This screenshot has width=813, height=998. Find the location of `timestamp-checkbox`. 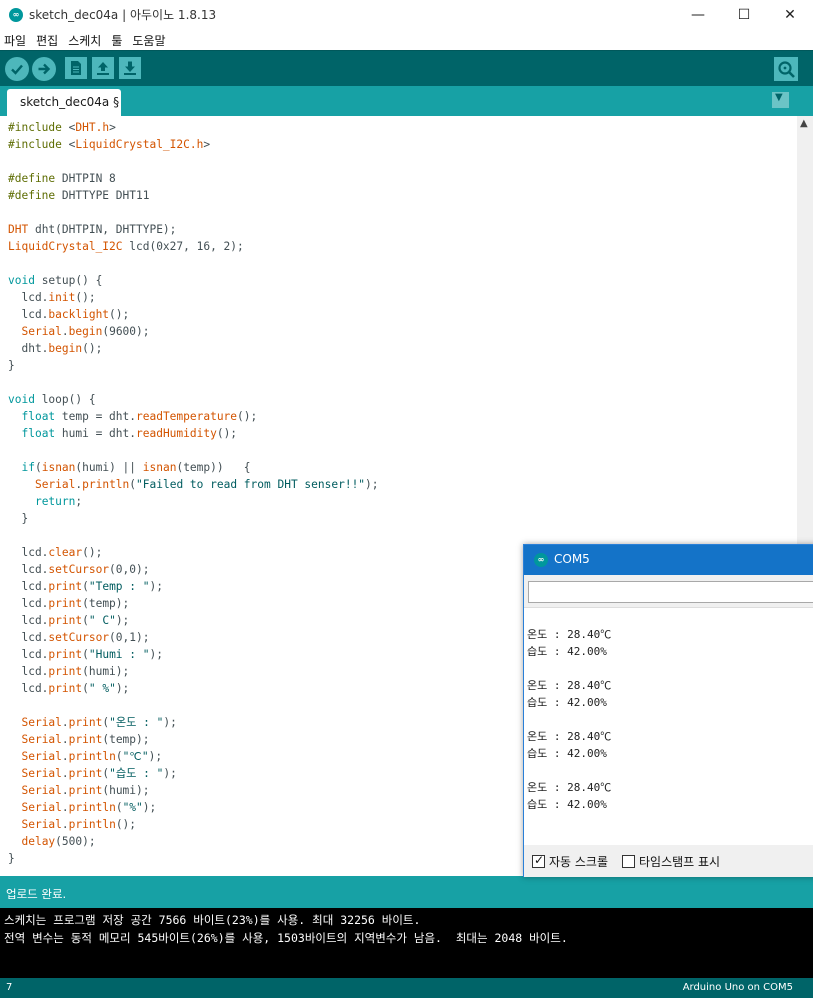

timestamp-checkbox is located at coordinates (628, 861).